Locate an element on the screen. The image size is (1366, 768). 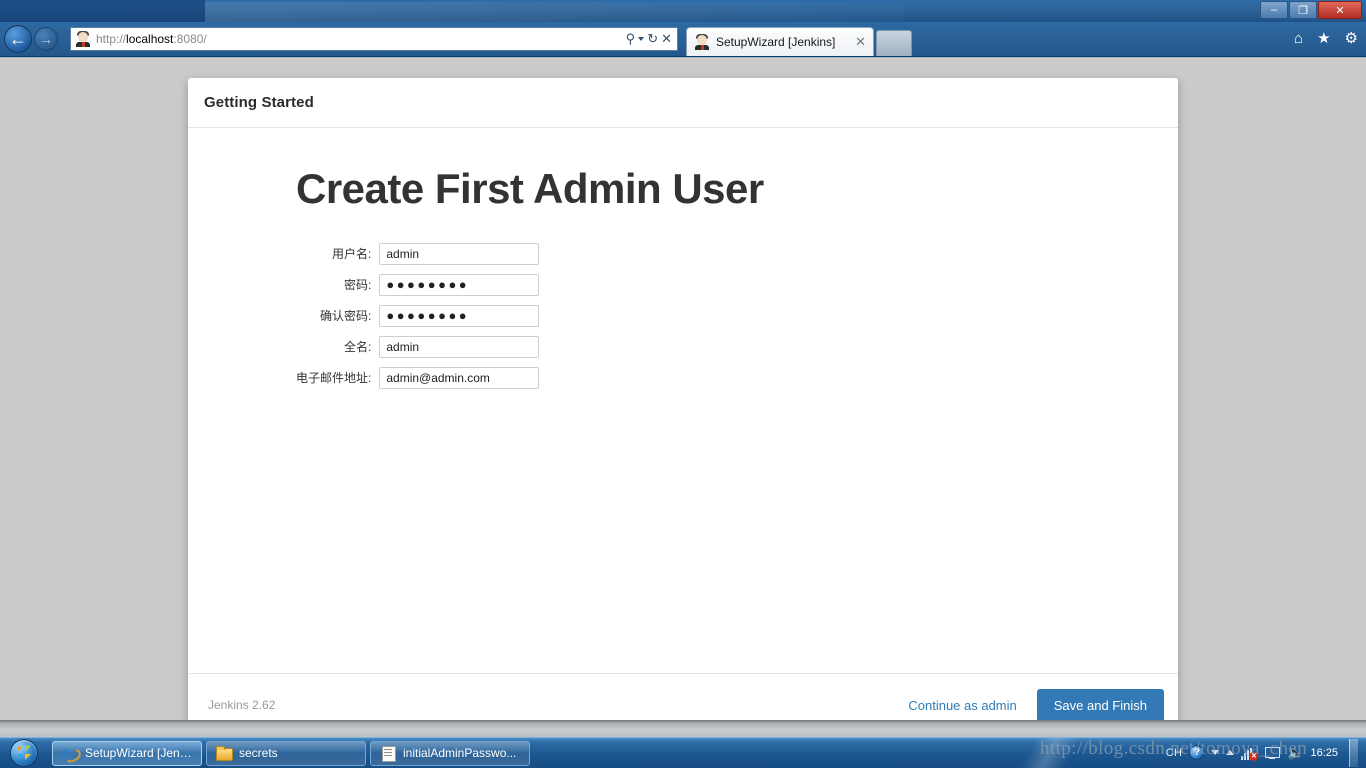
show-desktop-button is located at coordinates (1353, 752).